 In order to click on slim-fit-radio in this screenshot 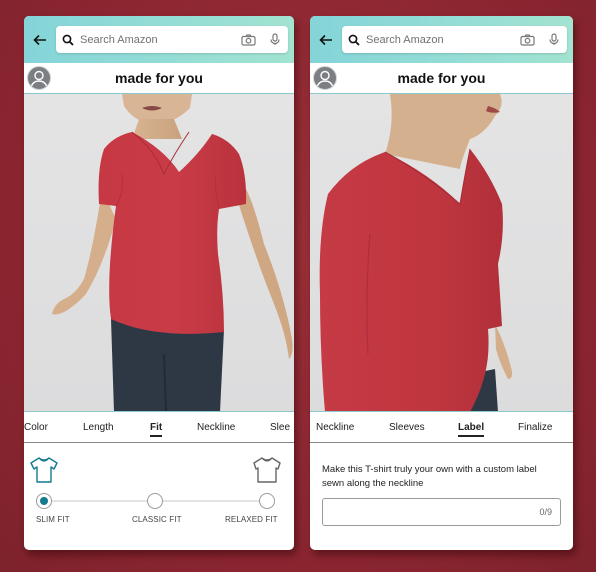, I will do `click(44, 501)`.